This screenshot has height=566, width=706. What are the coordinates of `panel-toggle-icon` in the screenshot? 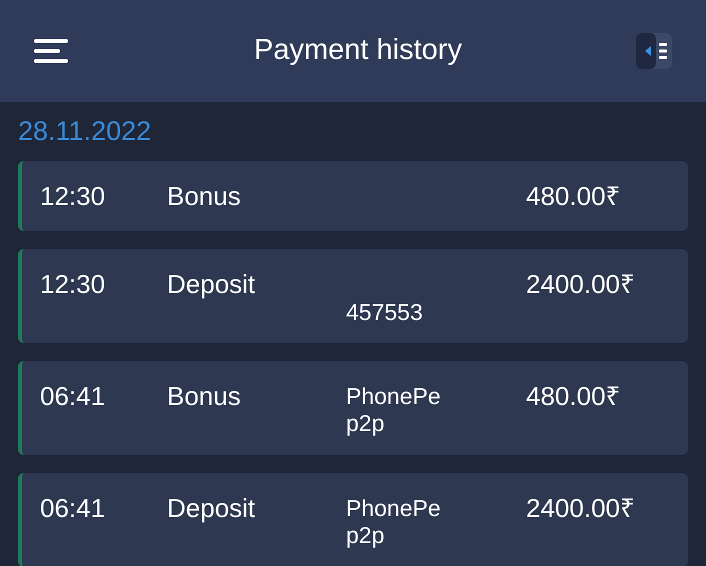 It's located at (654, 51).